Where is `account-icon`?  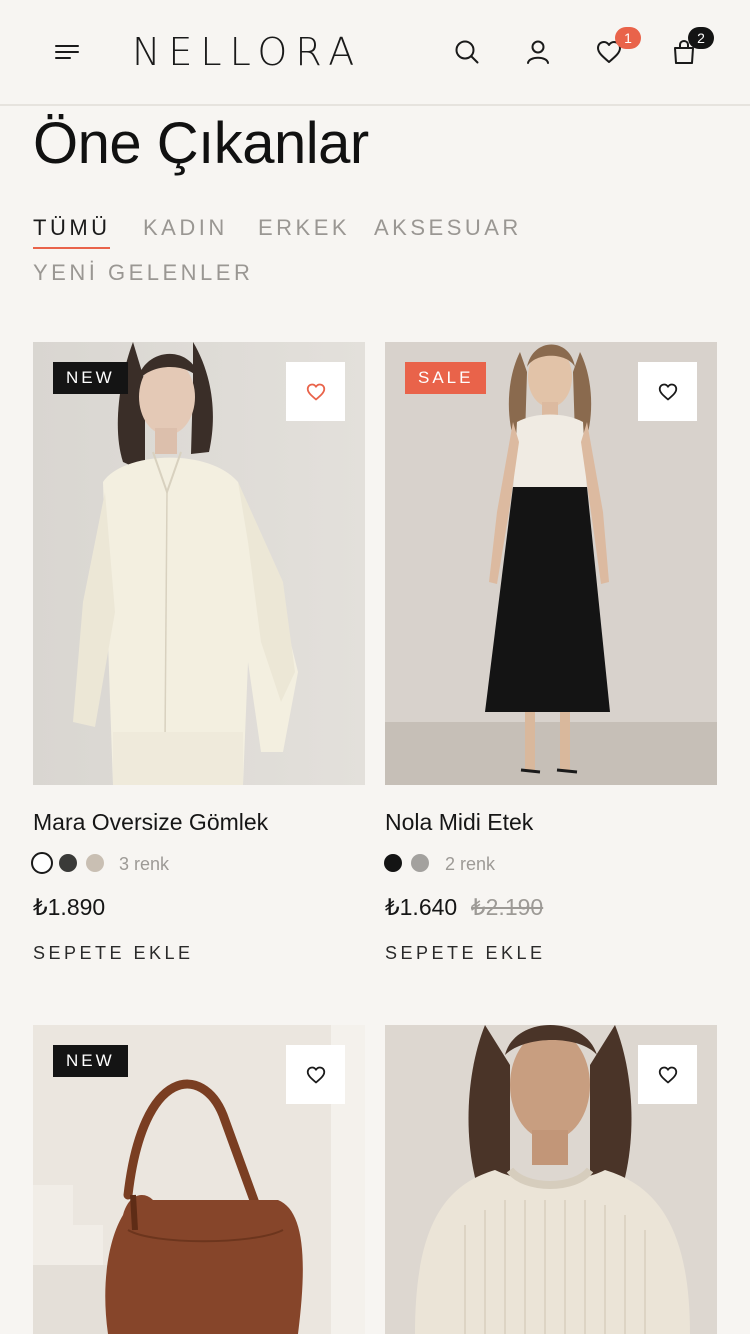 account-icon is located at coordinates (538, 52).